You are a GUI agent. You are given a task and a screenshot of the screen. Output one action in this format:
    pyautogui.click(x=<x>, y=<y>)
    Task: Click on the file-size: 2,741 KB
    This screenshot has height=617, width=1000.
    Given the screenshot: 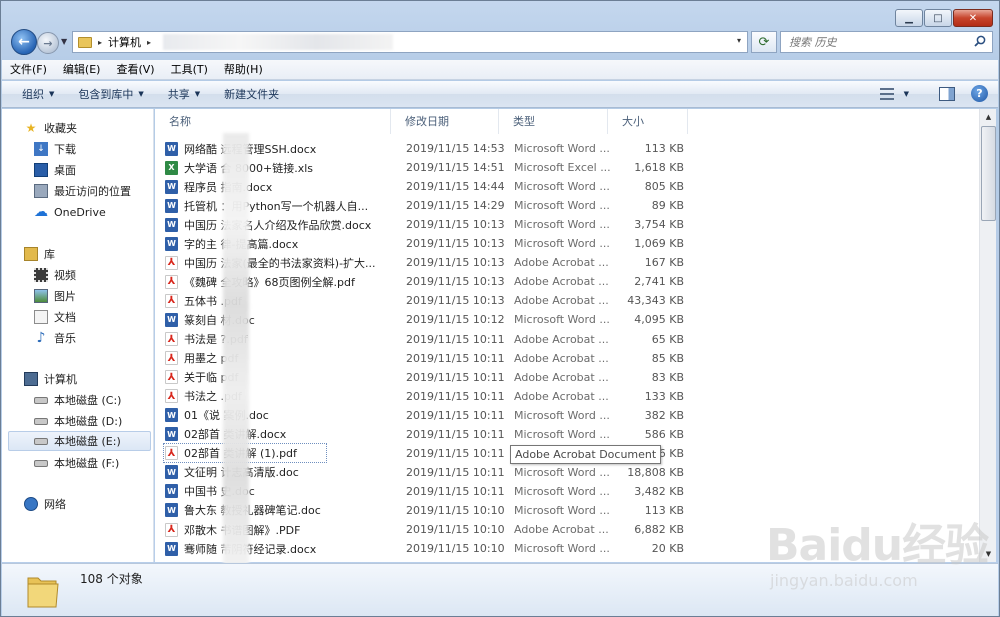 What is the action you would take?
    pyautogui.click(x=659, y=282)
    